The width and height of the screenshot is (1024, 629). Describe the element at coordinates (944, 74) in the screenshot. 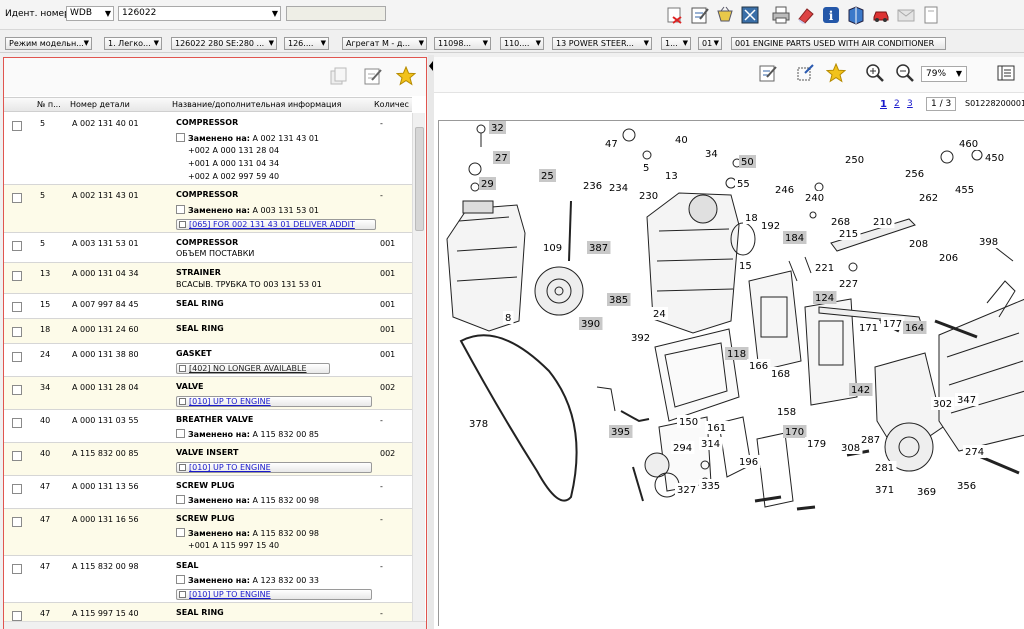

I see `zoom-level-select: 79% ▼` at that location.